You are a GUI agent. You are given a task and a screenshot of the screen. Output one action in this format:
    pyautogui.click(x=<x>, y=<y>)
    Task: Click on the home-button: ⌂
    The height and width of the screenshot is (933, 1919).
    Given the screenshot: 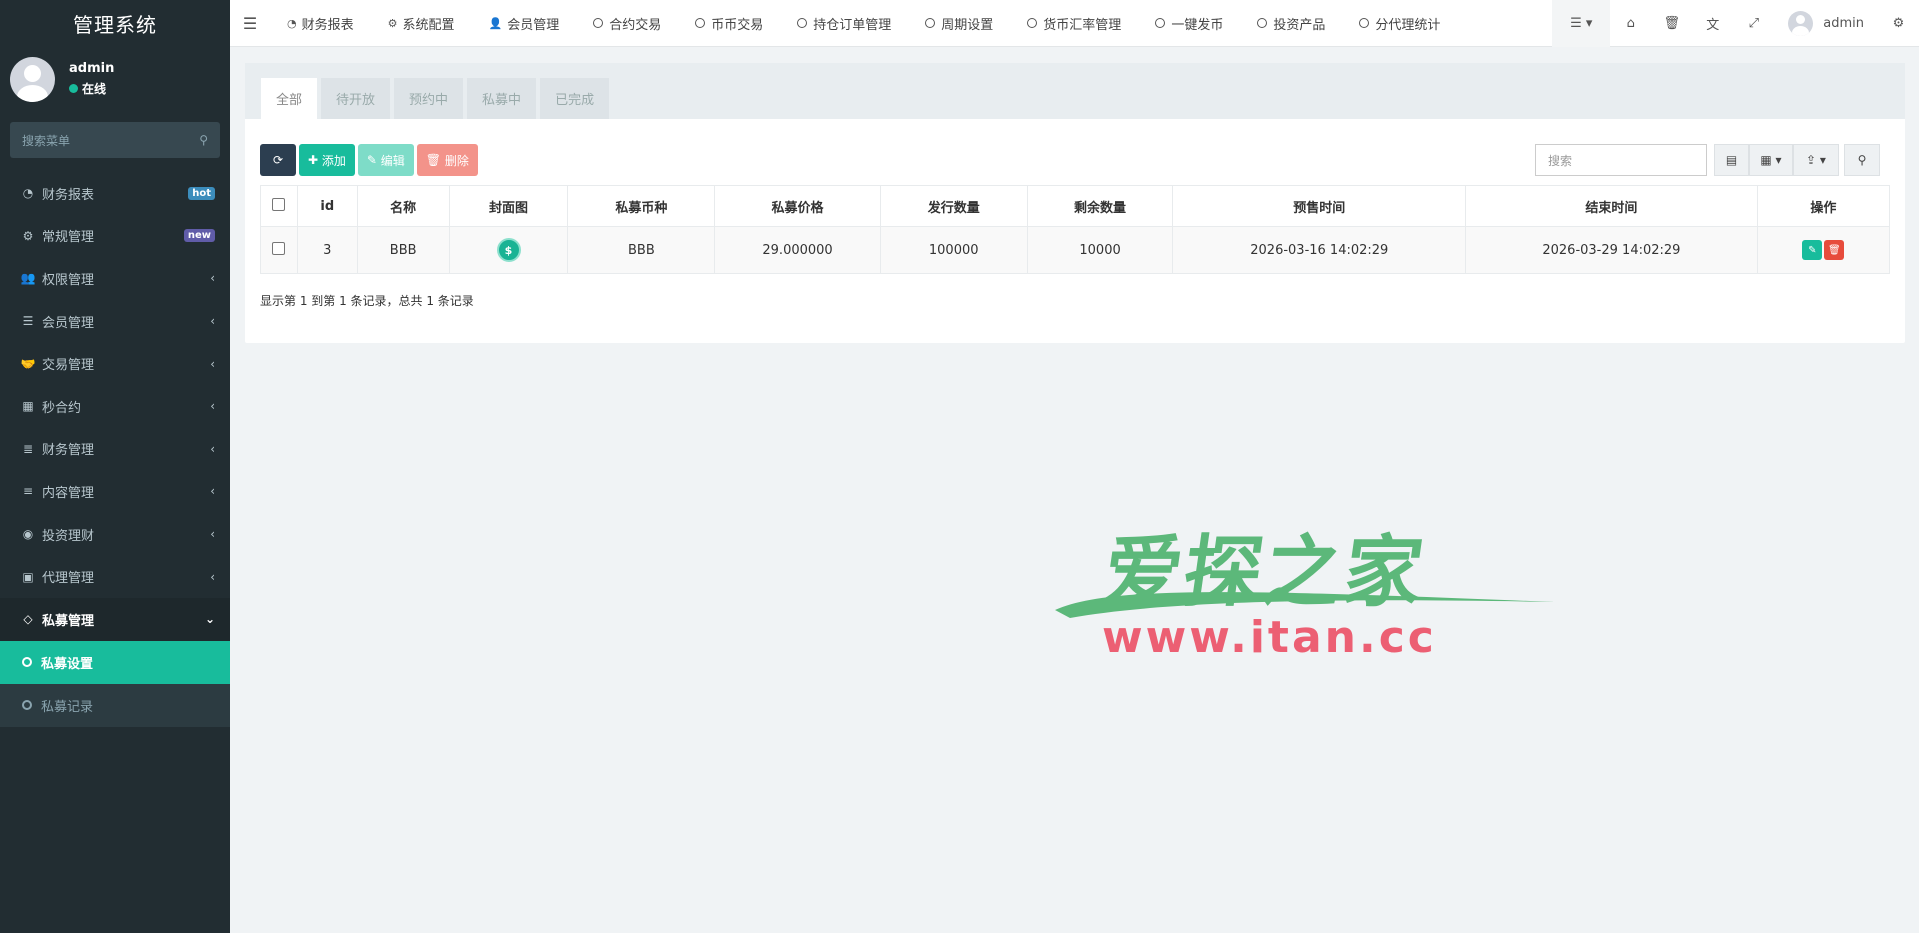 What is the action you would take?
    pyautogui.click(x=1630, y=23)
    